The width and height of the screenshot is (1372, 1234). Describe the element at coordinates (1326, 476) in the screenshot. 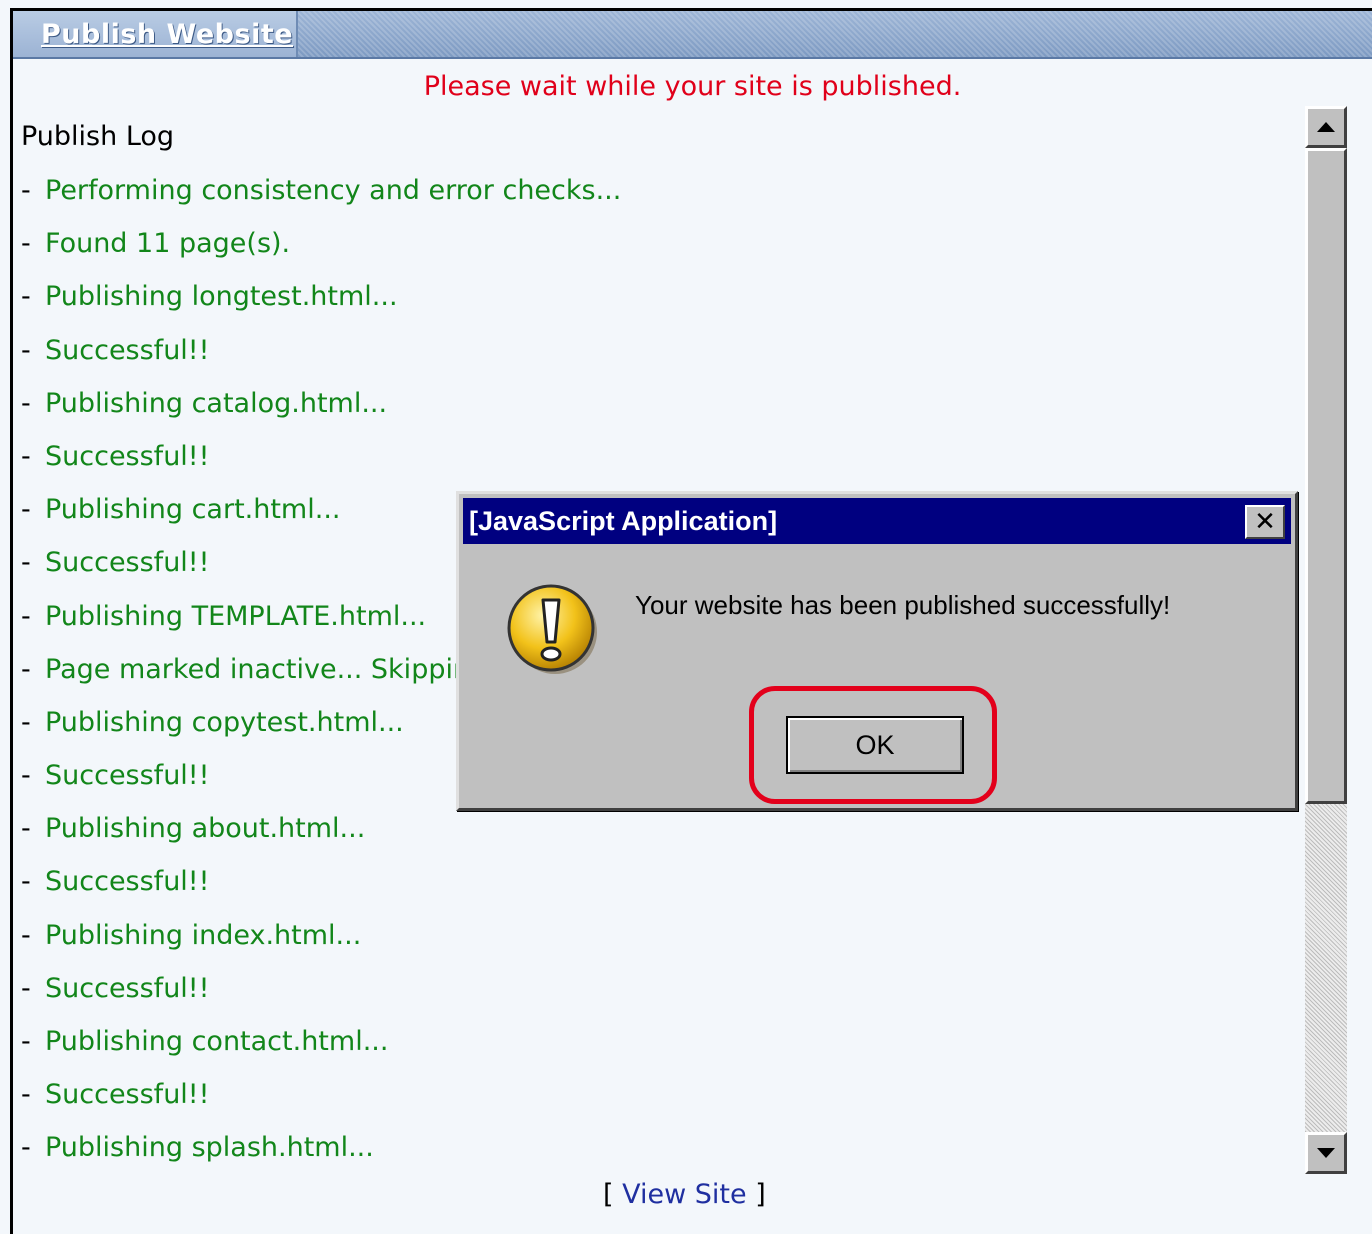

I see `scrollbar-thumb` at that location.